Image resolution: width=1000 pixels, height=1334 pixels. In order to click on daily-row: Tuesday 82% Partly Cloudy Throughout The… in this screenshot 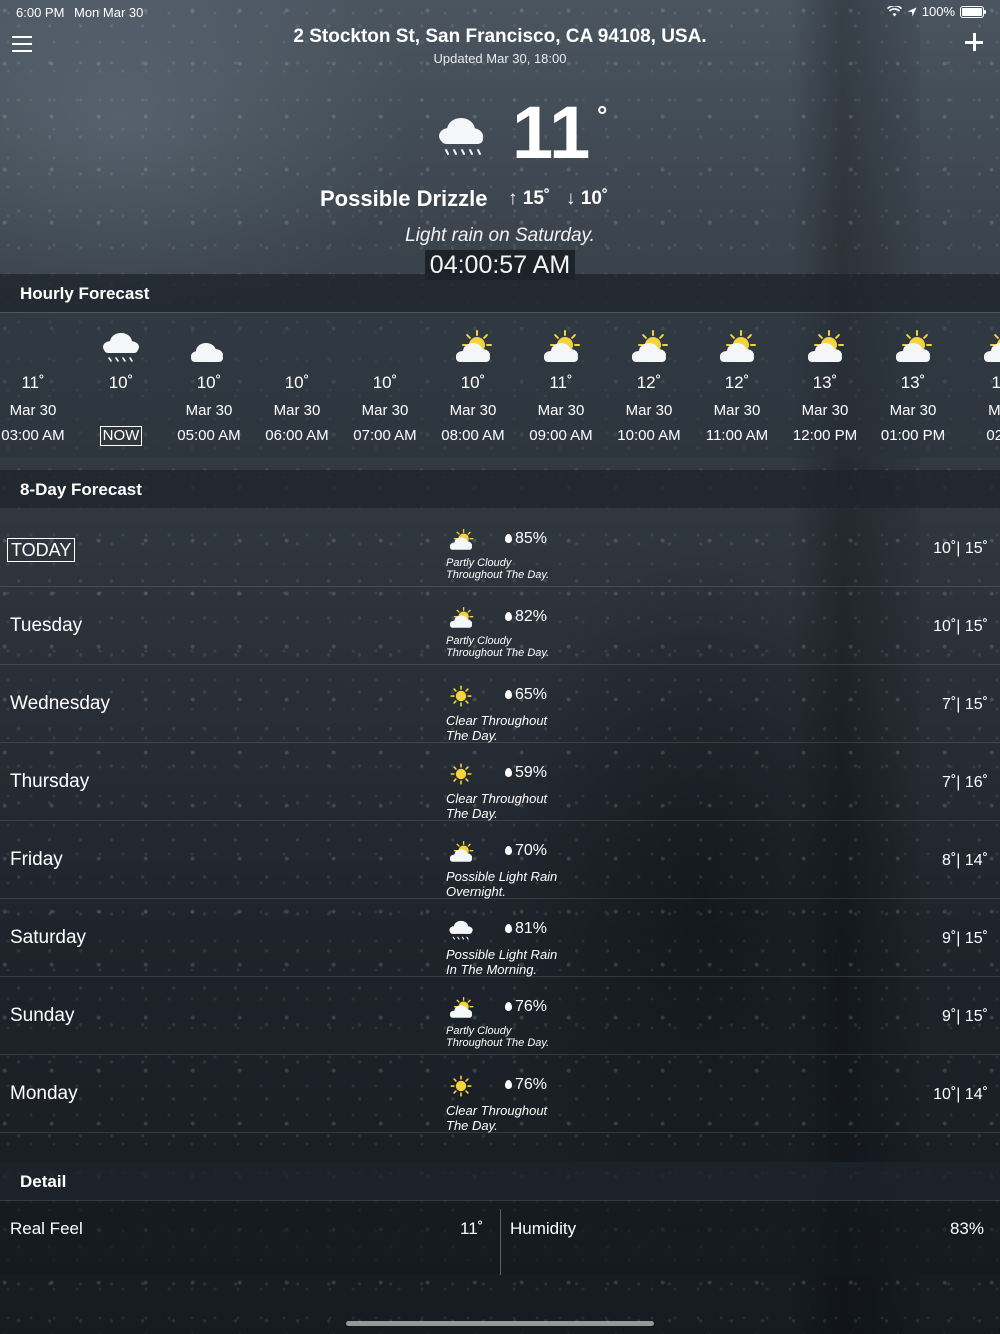, I will do `click(500, 626)`.